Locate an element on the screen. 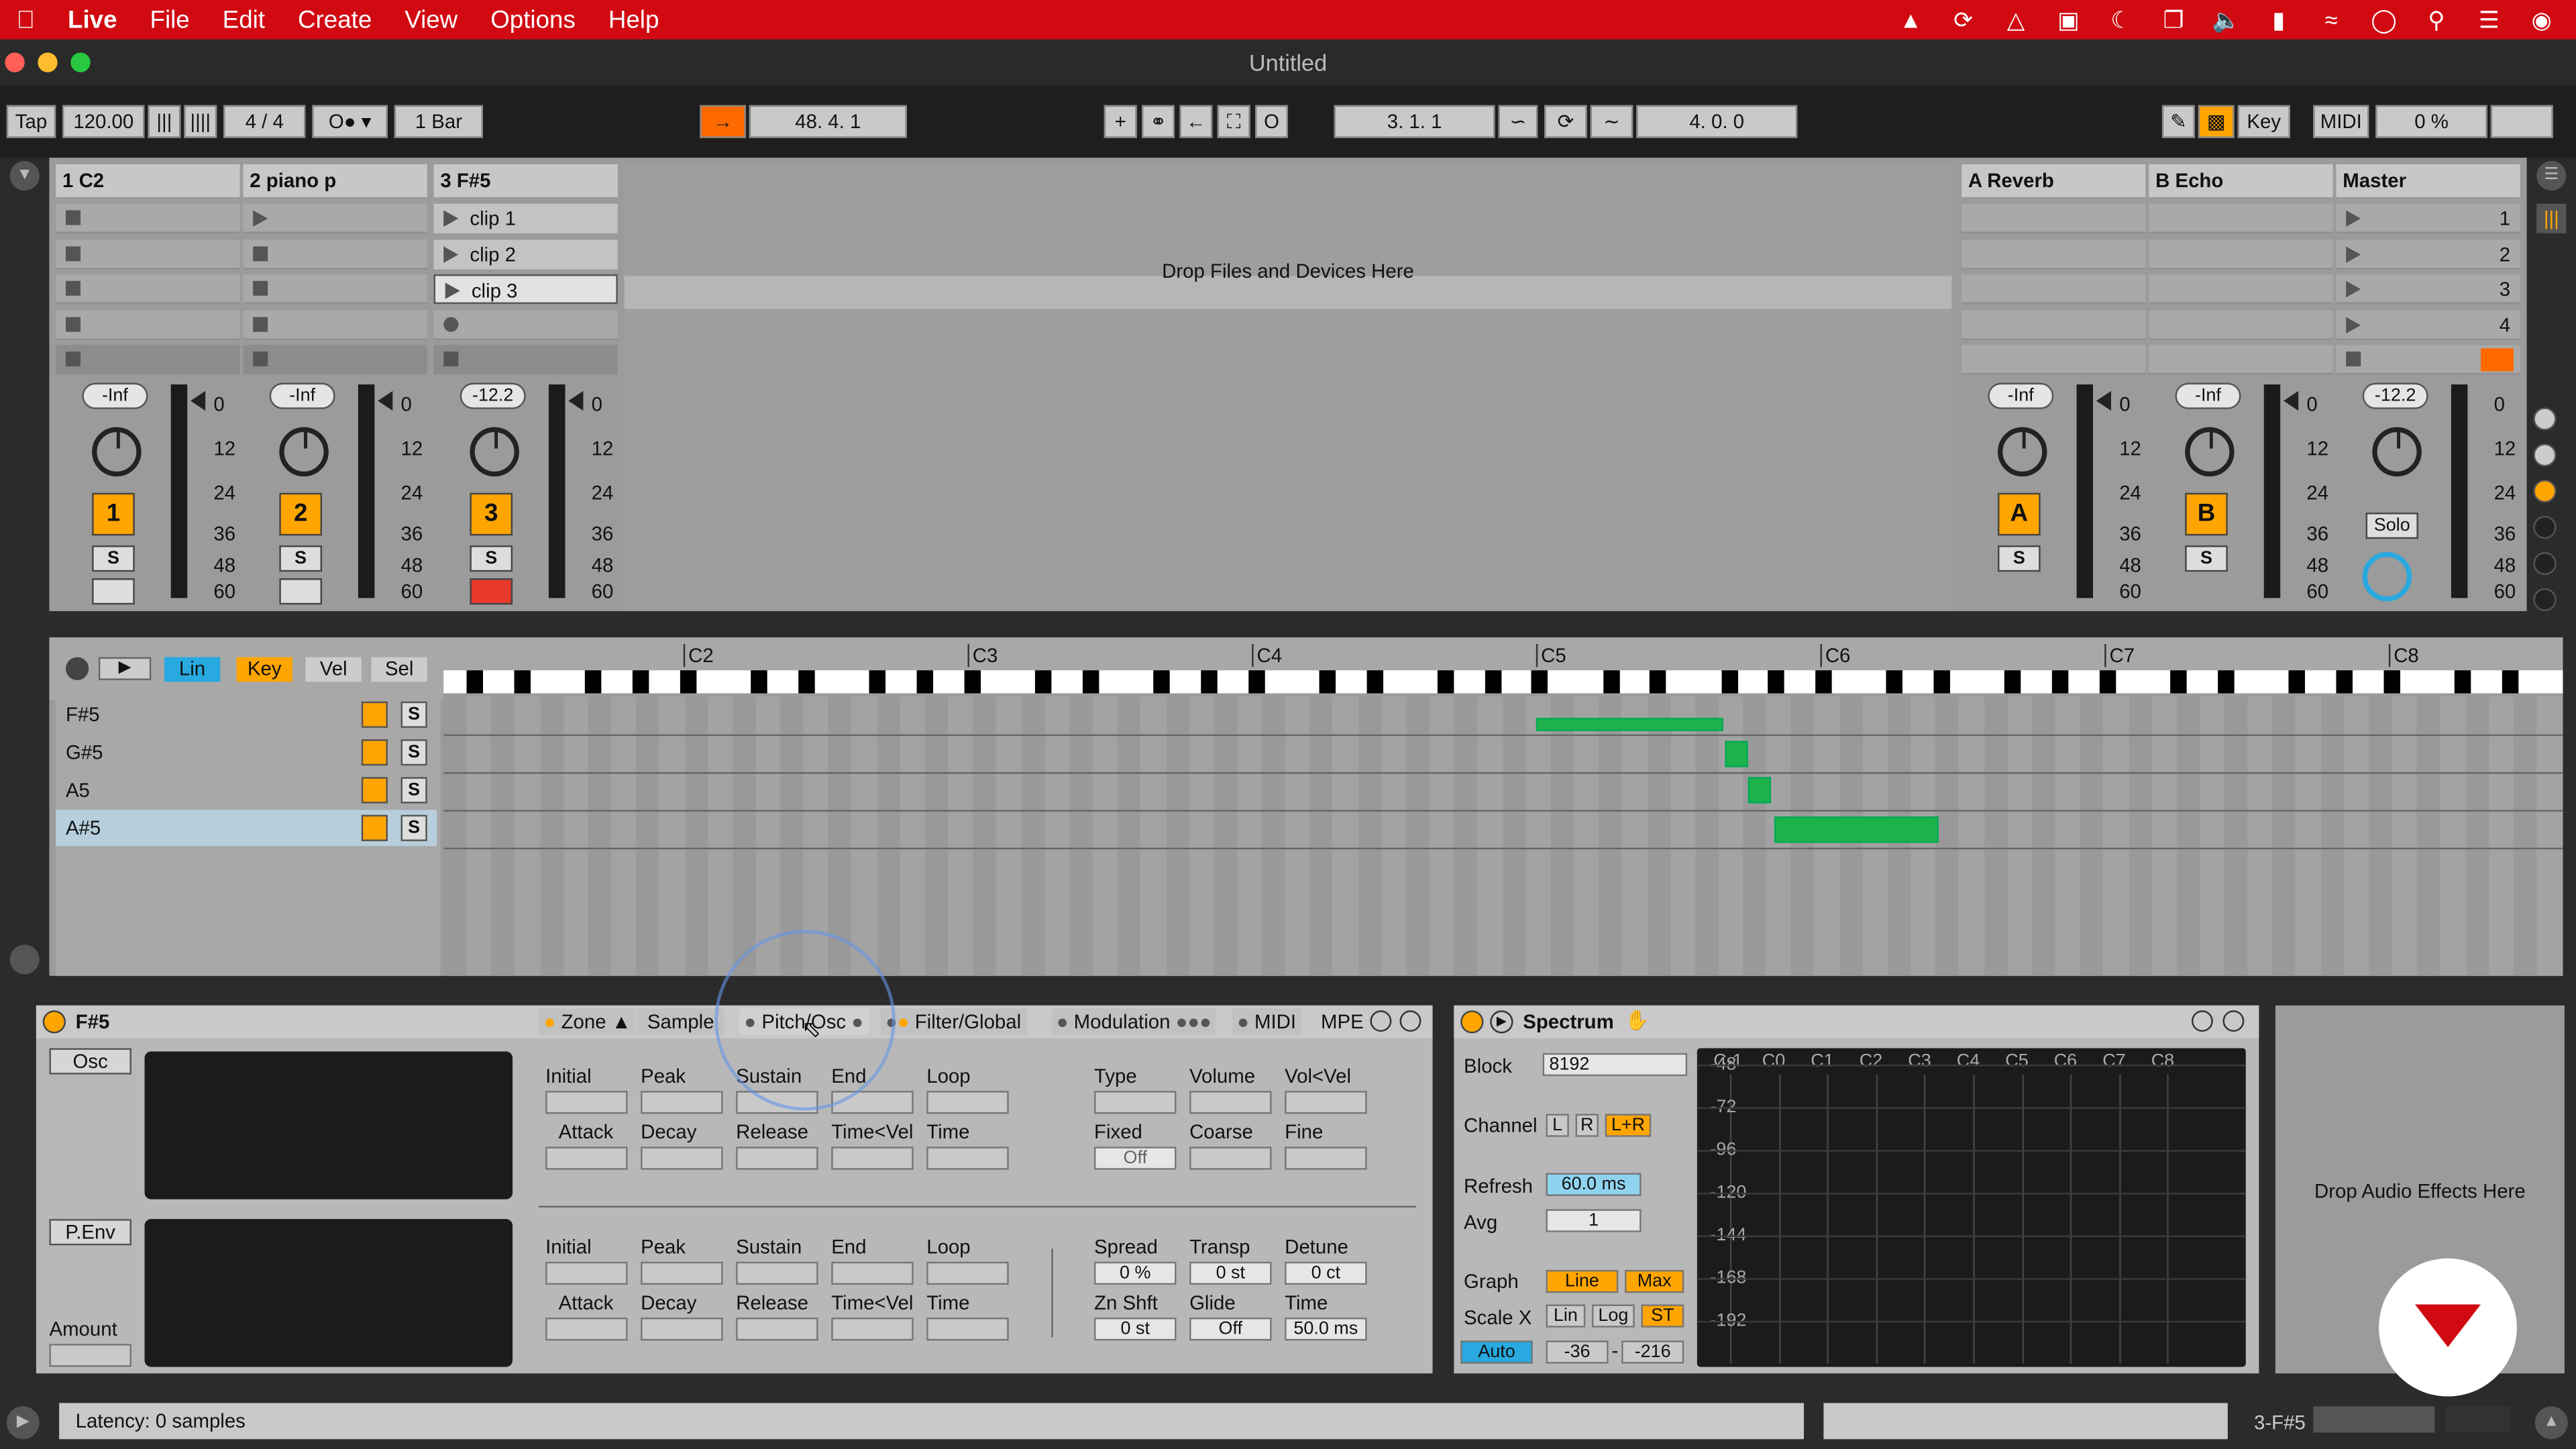 The width and height of the screenshot is (2576, 1449). draw-mode-icon: ✎ is located at coordinates (2178, 121).